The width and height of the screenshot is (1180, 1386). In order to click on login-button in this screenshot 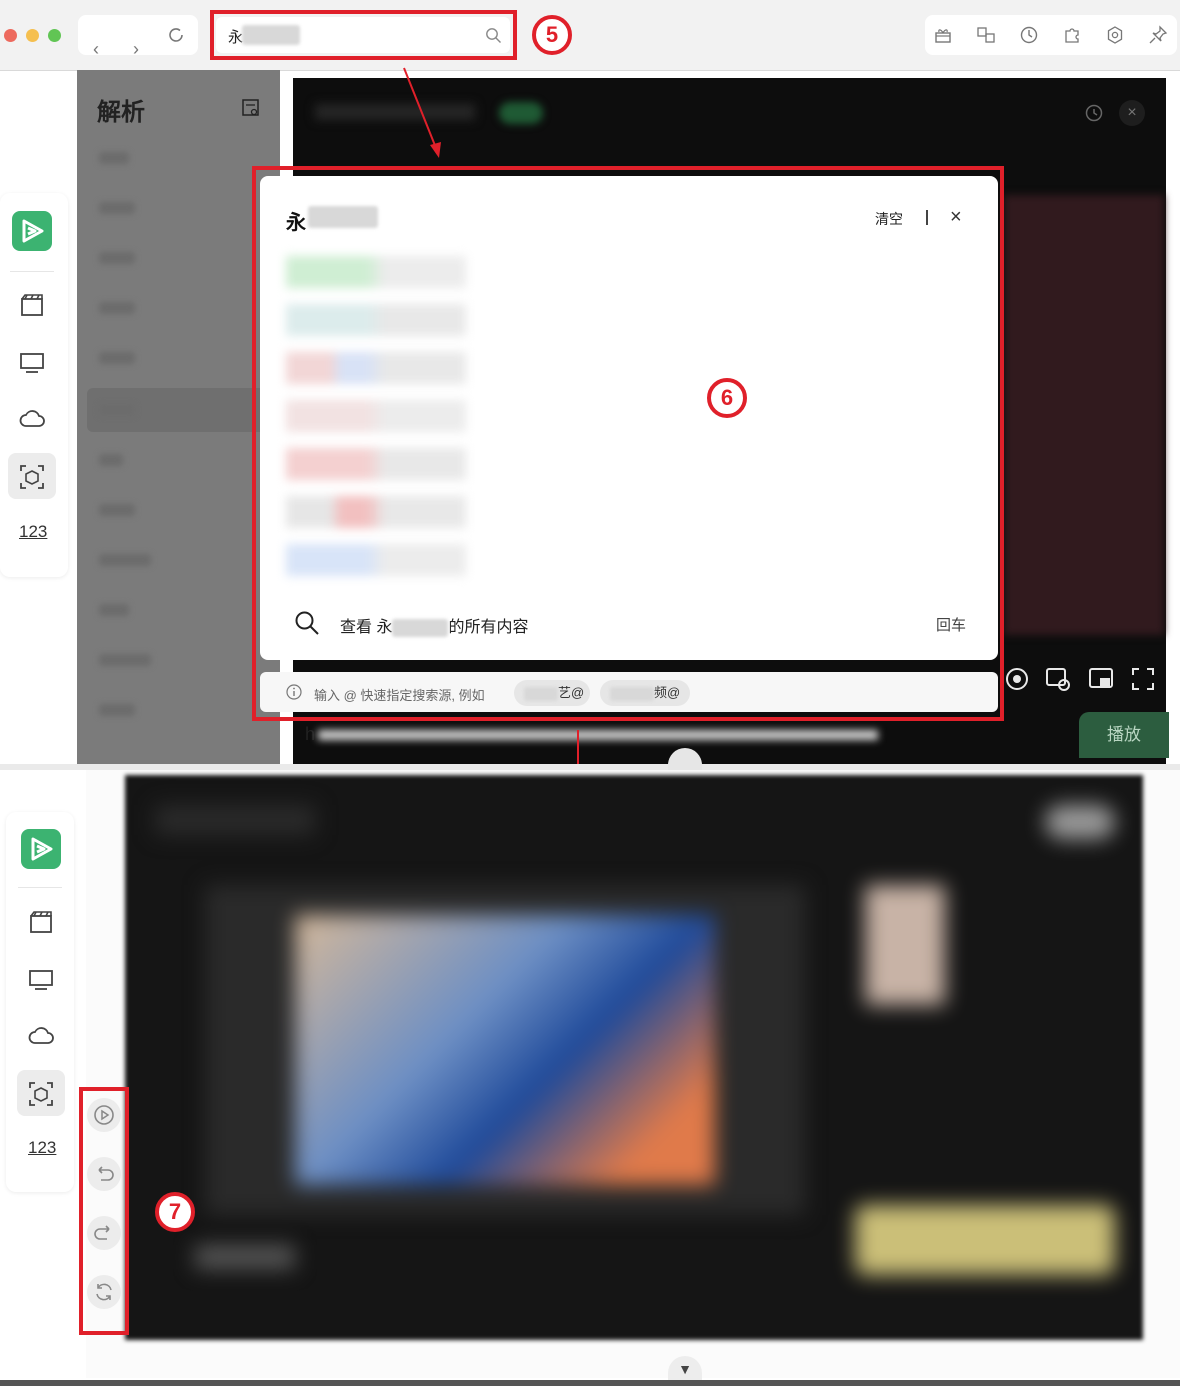, I will do `click(1080, 822)`.